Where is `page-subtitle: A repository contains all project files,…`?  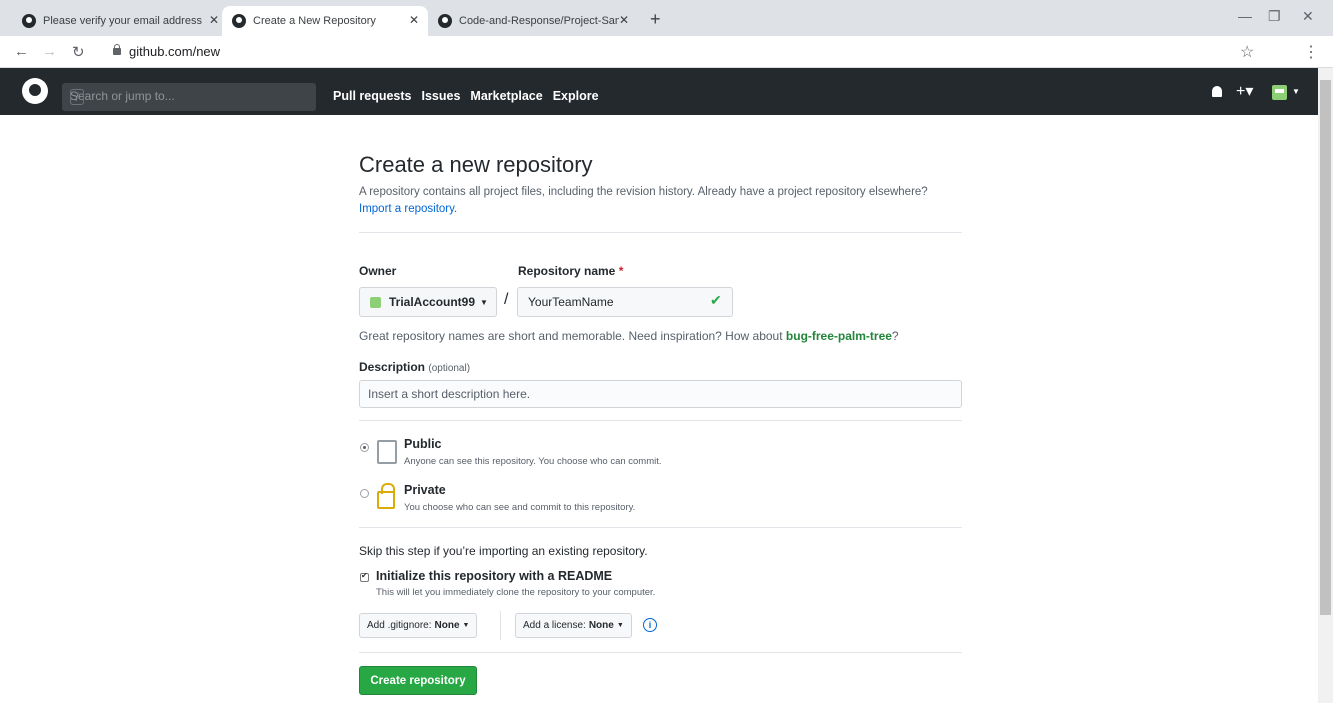
page-subtitle: A repository contains all project files,… is located at coordinates (669, 201).